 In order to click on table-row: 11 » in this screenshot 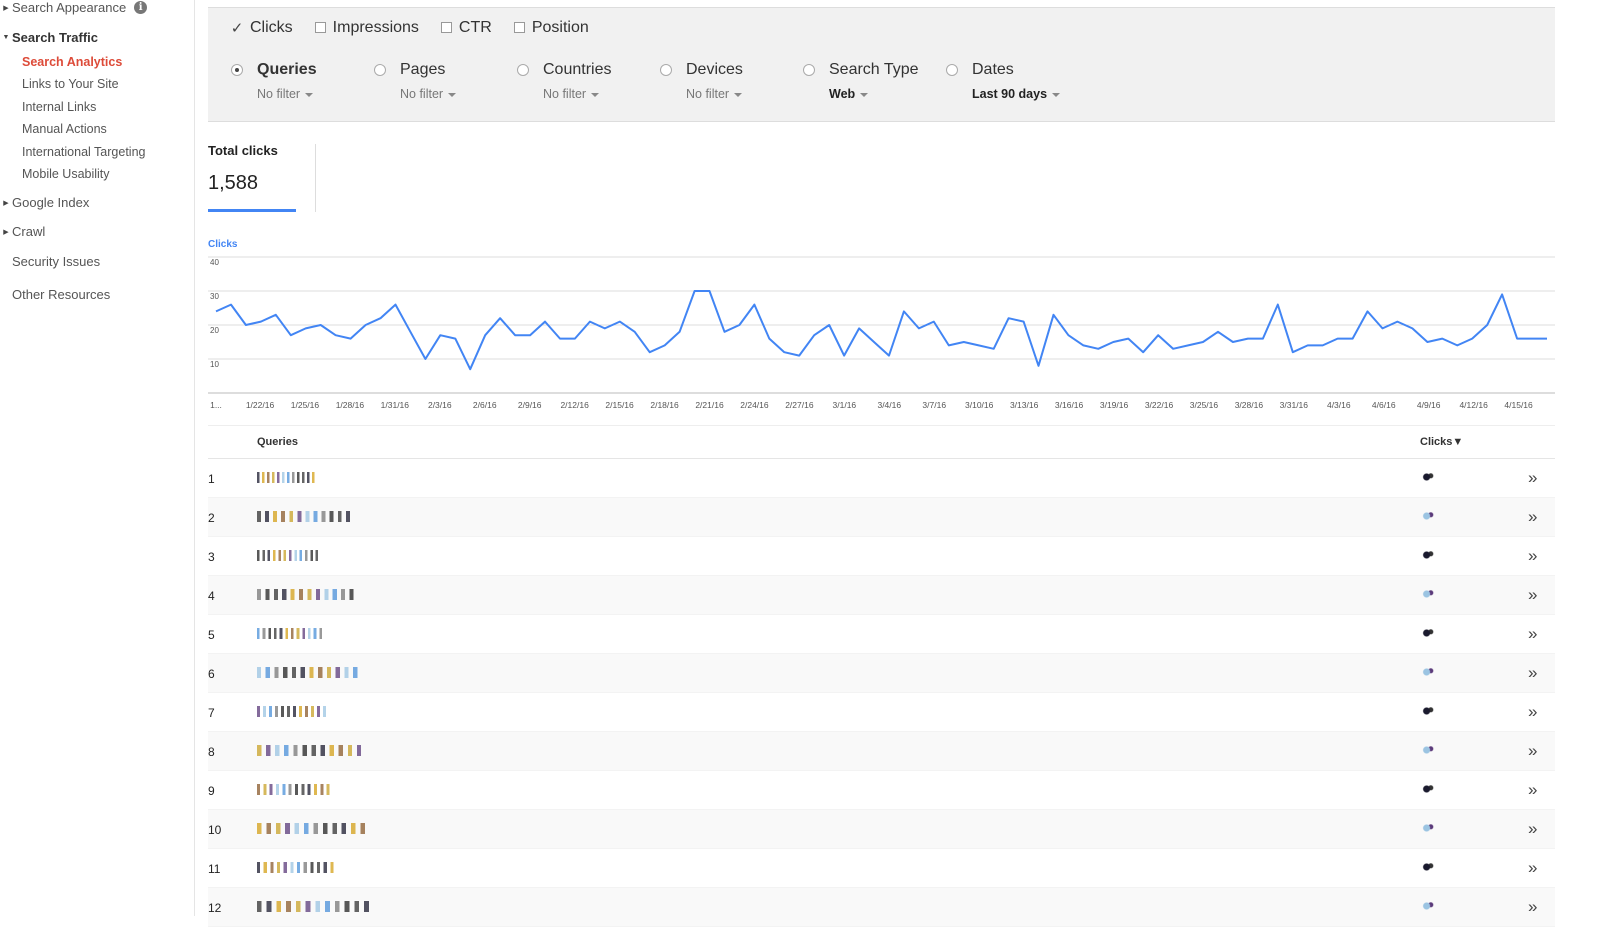, I will do `click(881, 868)`.